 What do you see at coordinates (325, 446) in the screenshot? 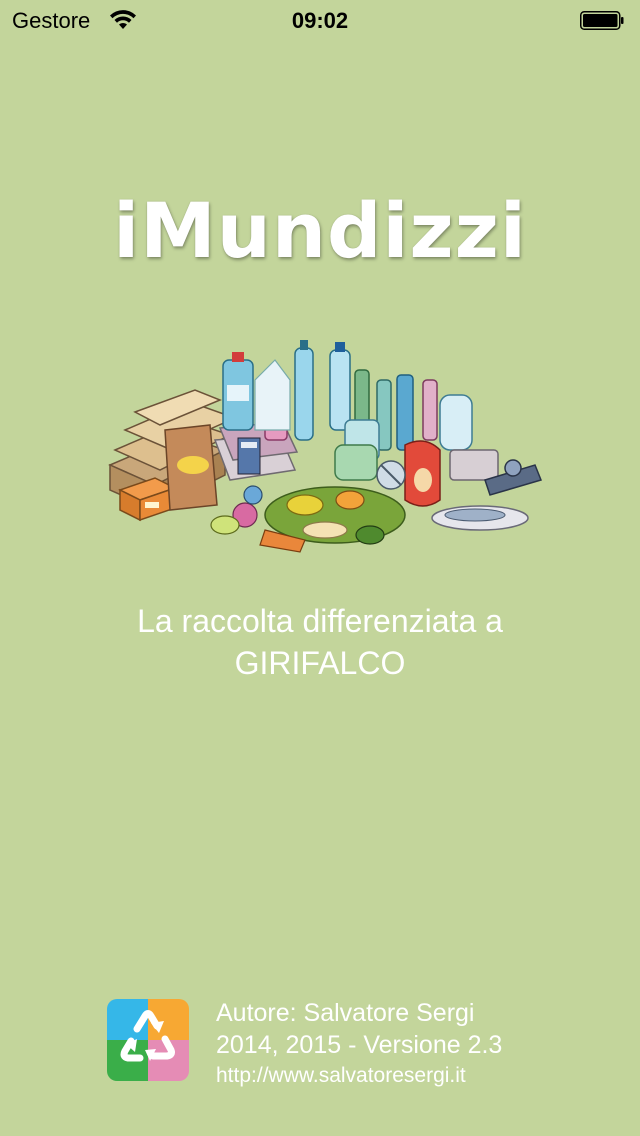
I see `waste-illustration` at bounding box center [325, 446].